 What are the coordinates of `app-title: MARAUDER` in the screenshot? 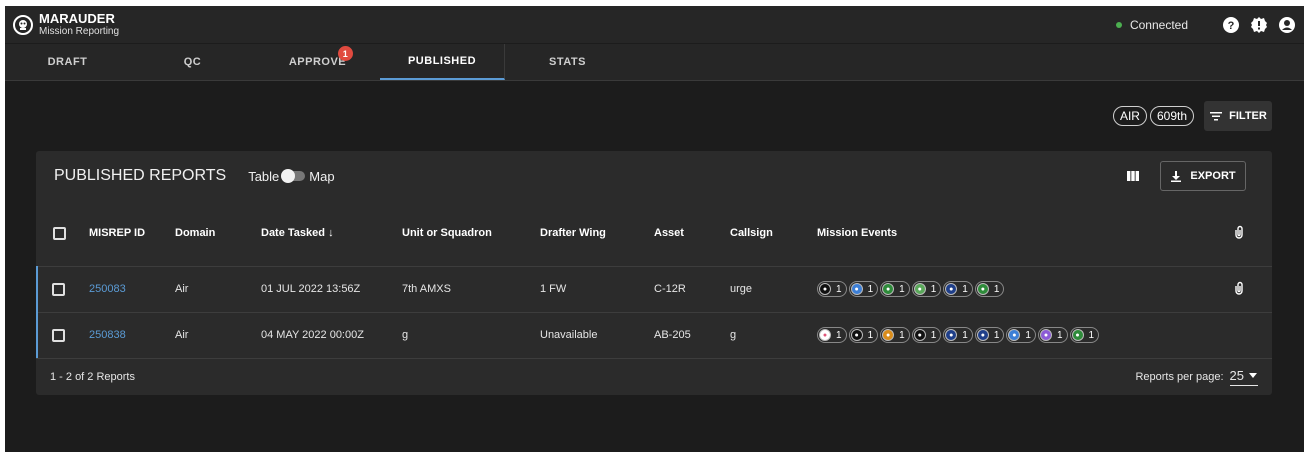 It's located at (77, 18).